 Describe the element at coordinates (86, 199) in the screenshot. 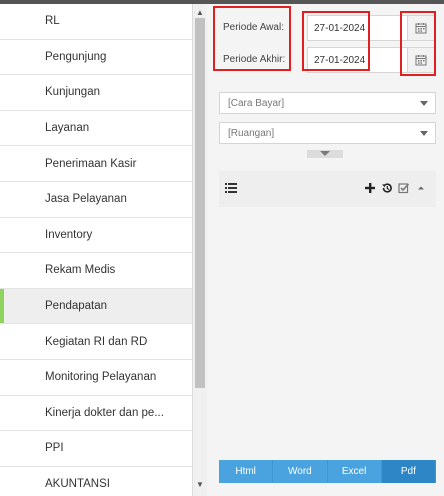

I see `sidebar-item-label: Jasa Pelayanan` at that location.